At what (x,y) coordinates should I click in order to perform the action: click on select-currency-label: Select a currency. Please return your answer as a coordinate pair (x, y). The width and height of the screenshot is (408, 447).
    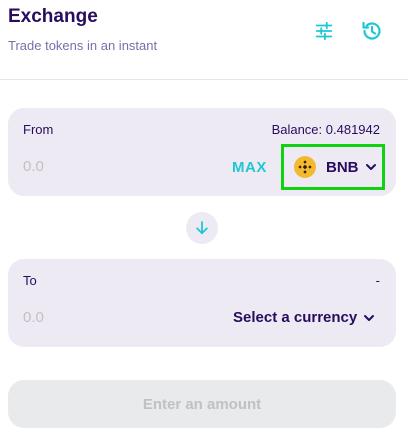
    Looking at the image, I should click on (295, 317).